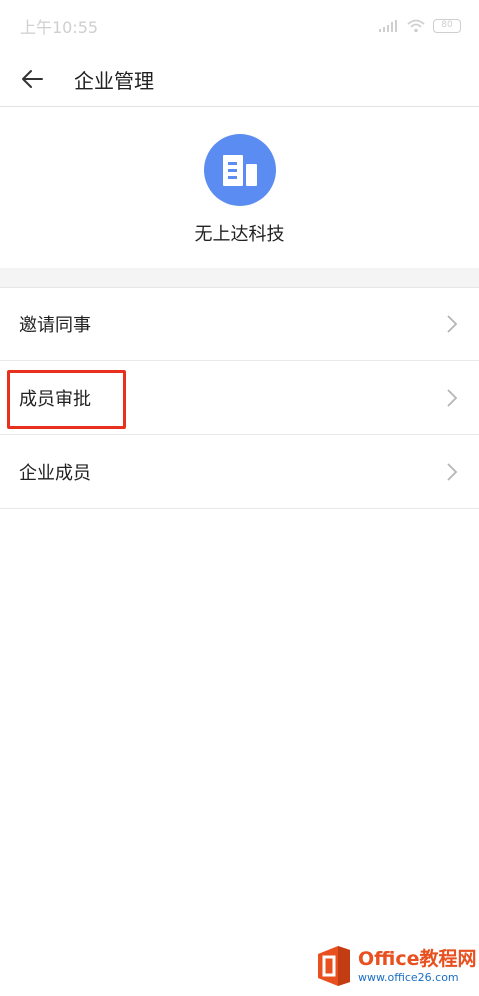  Describe the element at coordinates (55, 325) in the screenshot. I see `menu-item-label: 邀请同事` at that location.